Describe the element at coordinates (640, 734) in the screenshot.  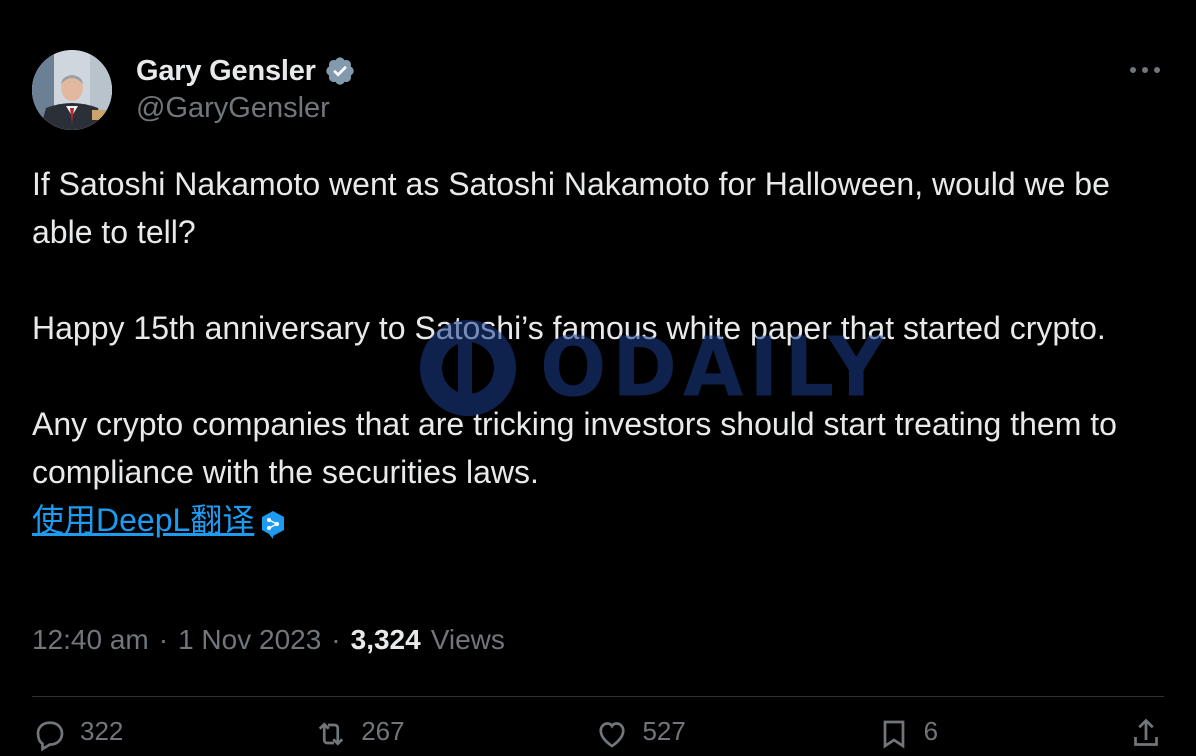
I see `like-button: 527` at that location.